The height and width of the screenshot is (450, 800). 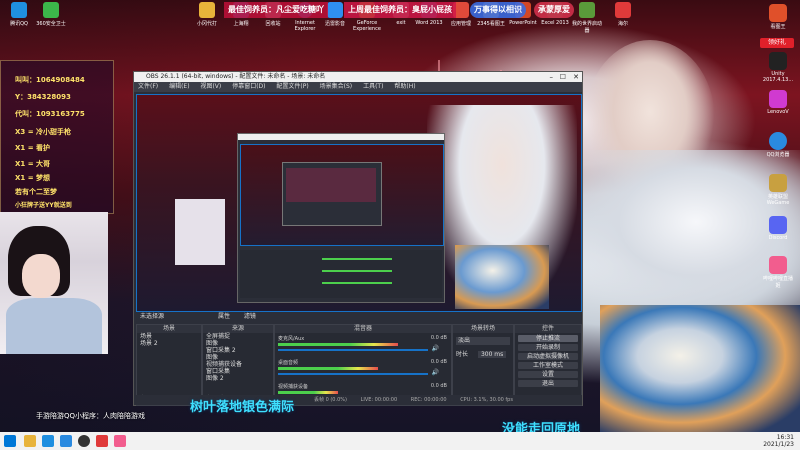 What do you see at coordinates (54, 326) in the screenshot?
I see `streamer-body` at bounding box center [54, 326].